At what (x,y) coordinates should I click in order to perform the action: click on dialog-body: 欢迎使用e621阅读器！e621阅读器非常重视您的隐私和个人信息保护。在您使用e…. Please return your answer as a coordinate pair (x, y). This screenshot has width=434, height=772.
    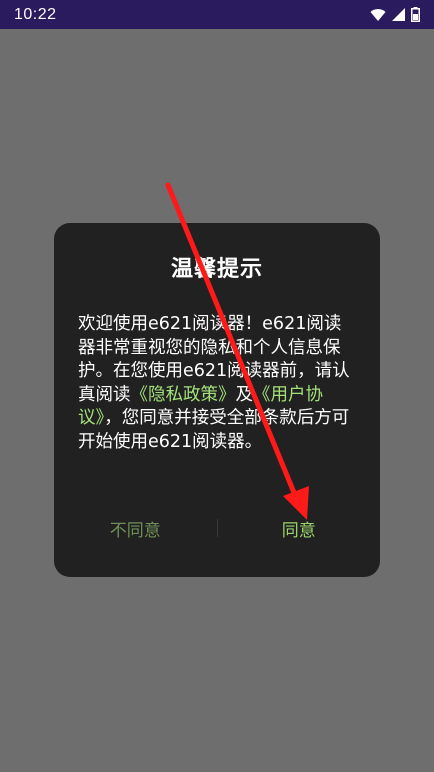
    Looking at the image, I should click on (217, 383).